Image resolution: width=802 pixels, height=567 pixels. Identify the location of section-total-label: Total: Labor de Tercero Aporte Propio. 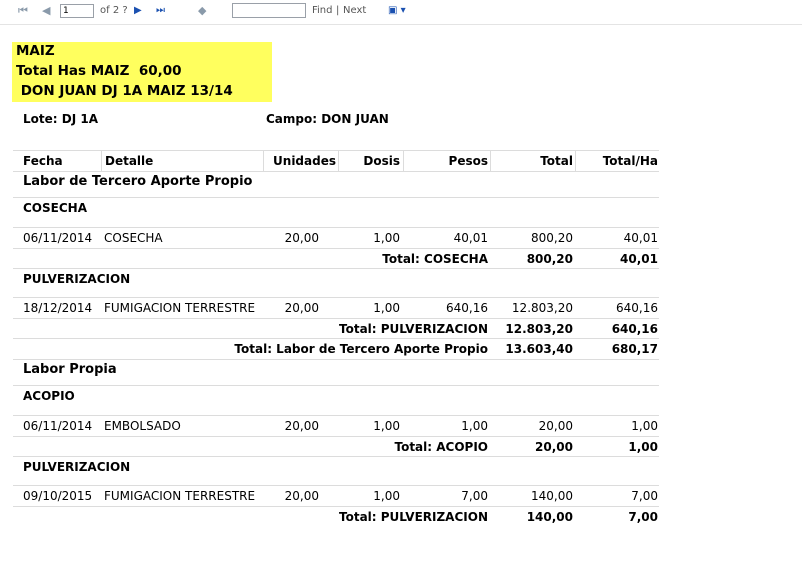
(361, 349).